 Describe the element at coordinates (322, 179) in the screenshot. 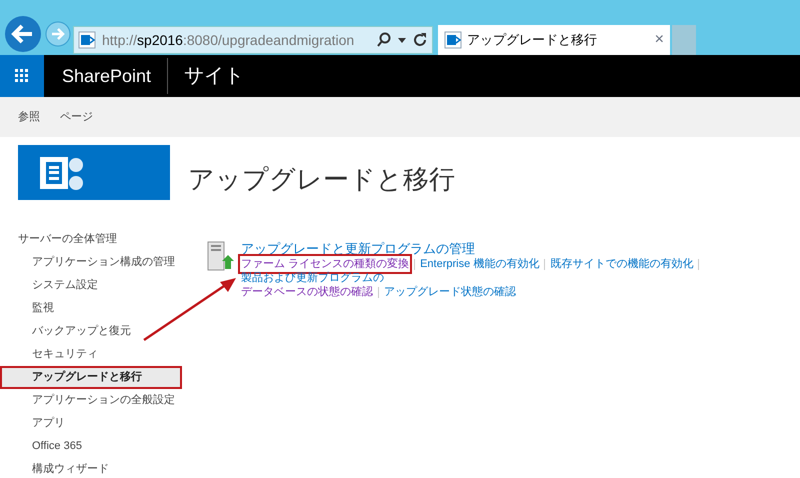

I see `page-title: アップグレードと移行` at that location.